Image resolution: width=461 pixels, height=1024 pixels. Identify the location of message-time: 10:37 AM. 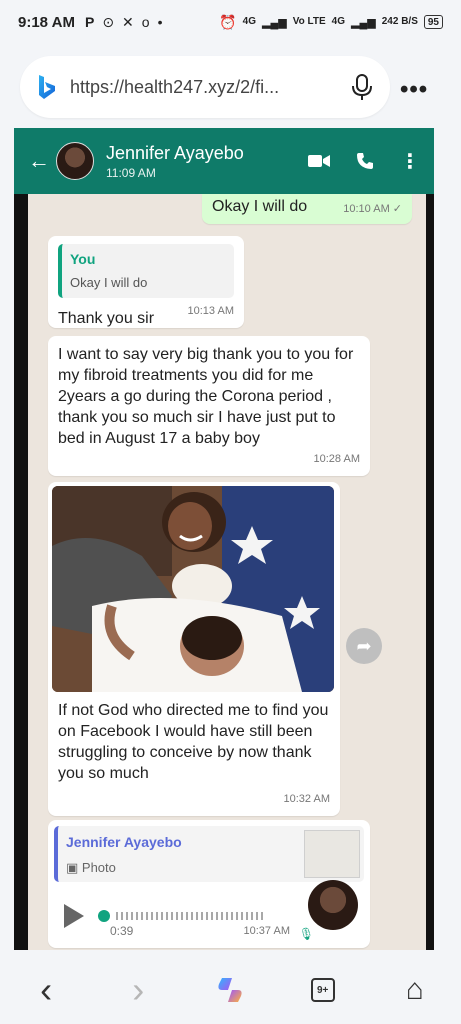
(266, 931).